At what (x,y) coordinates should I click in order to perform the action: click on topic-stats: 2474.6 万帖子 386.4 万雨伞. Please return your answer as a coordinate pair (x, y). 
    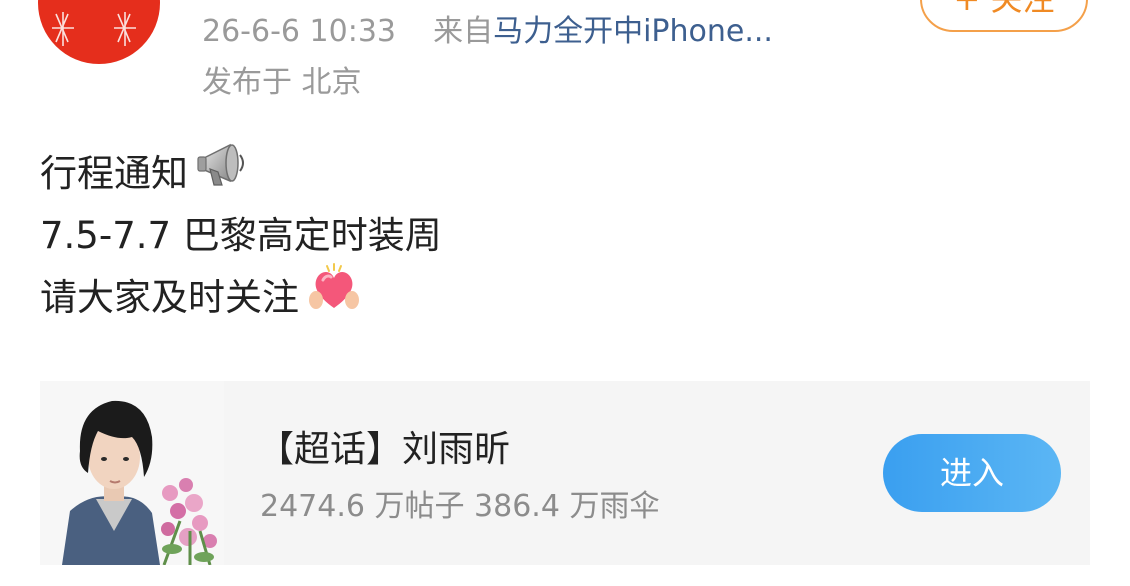
    Looking at the image, I should click on (460, 506).